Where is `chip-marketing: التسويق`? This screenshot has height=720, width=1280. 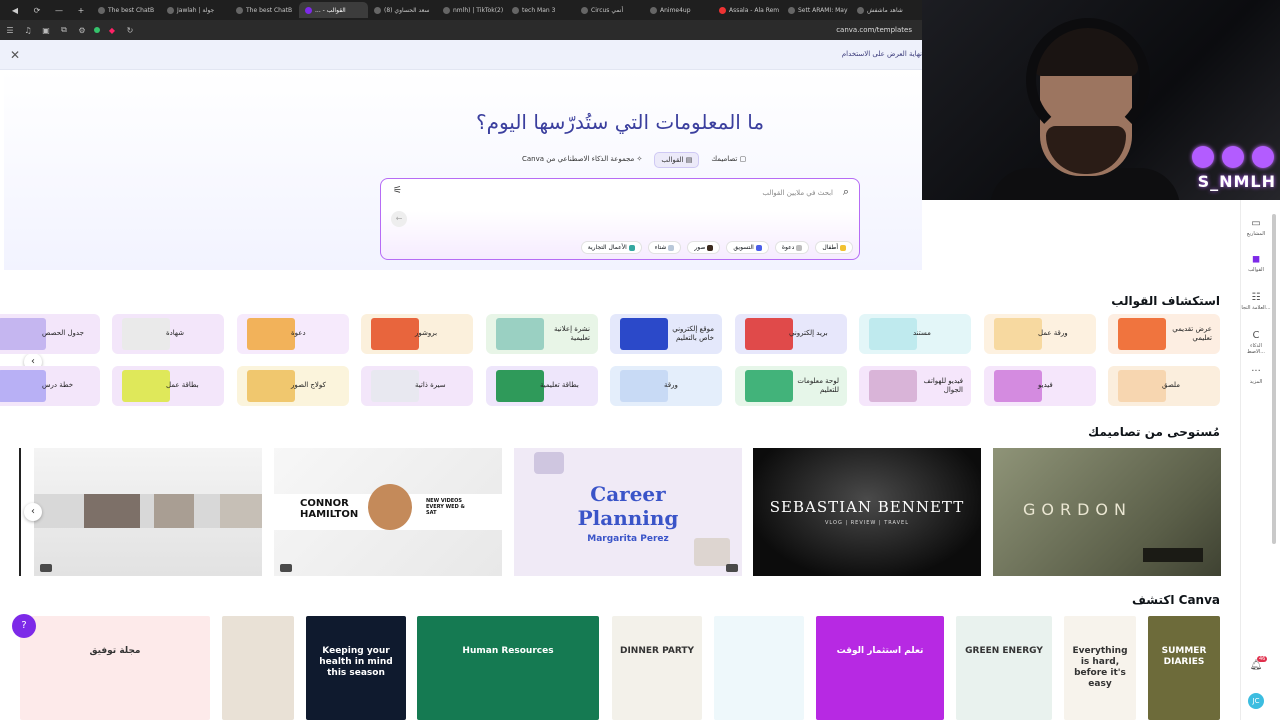 chip-marketing: التسويق is located at coordinates (747, 247).